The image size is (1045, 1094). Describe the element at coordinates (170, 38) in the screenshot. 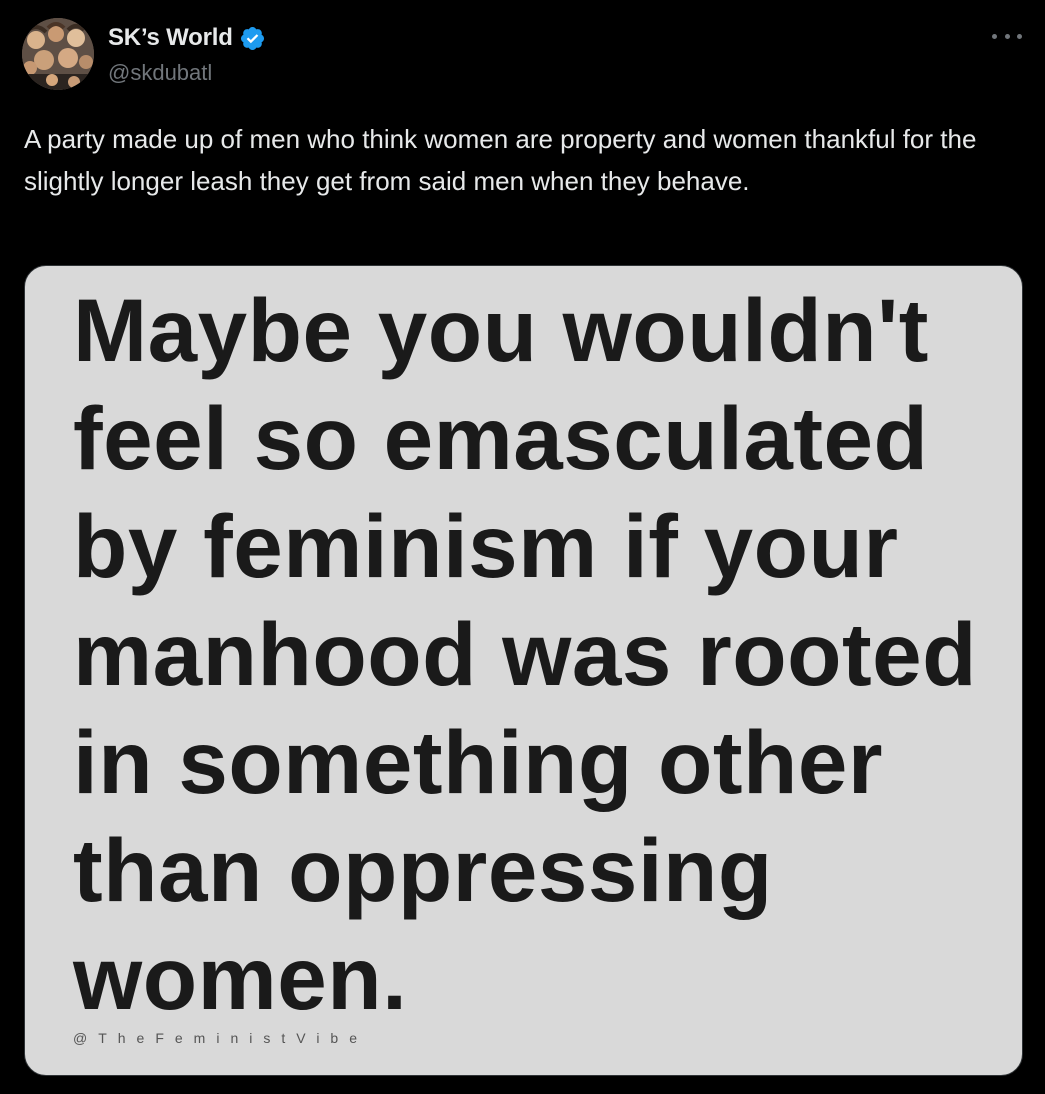

I see `display-name: SK’s World` at that location.